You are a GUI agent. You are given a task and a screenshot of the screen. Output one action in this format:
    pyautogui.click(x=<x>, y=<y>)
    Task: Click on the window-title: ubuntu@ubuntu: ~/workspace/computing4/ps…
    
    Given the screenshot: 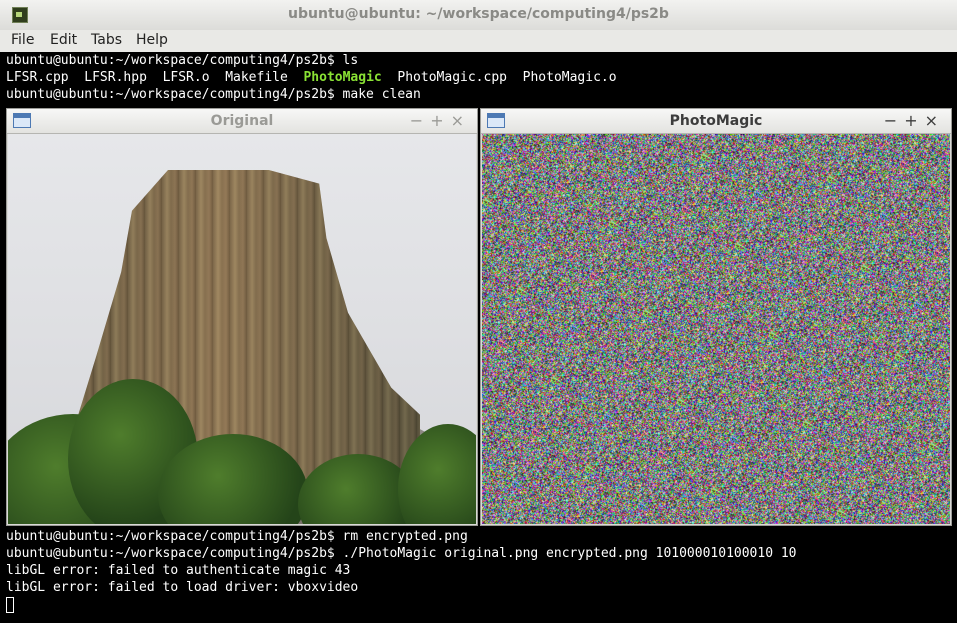 What is the action you would take?
    pyautogui.click(x=478, y=14)
    